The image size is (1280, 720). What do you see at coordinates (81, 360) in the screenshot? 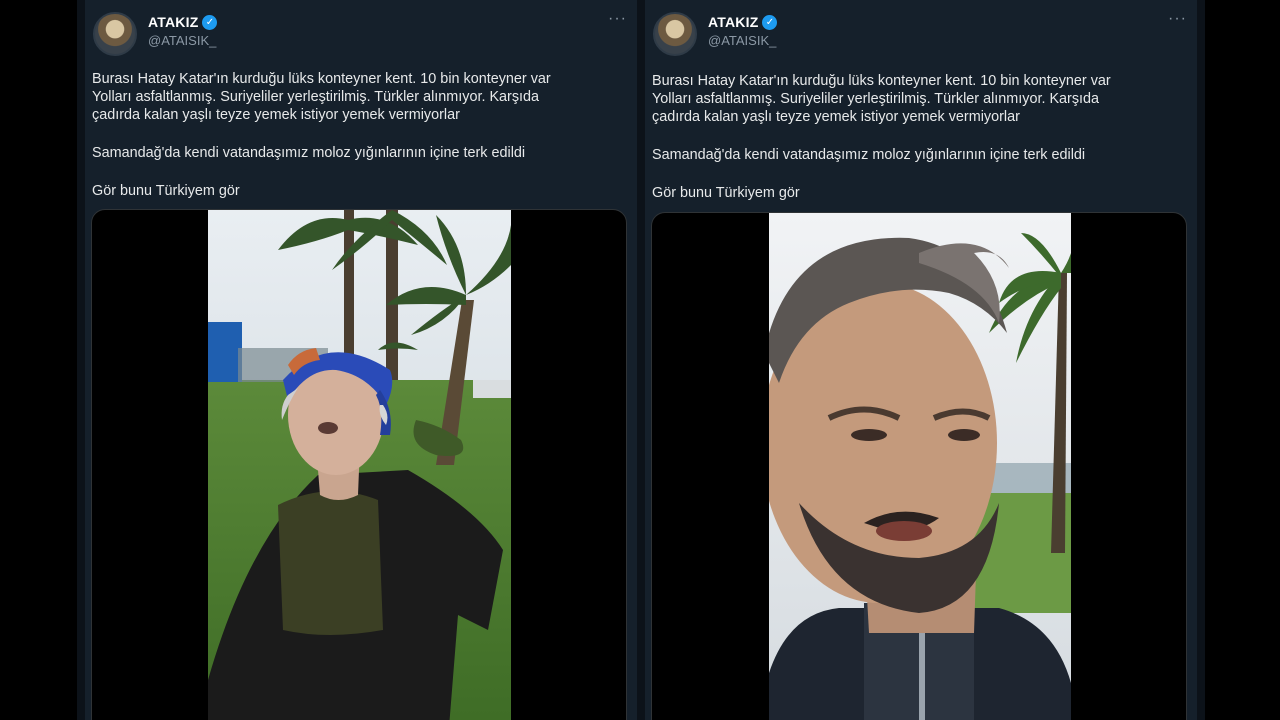
I see `band-left` at bounding box center [81, 360].